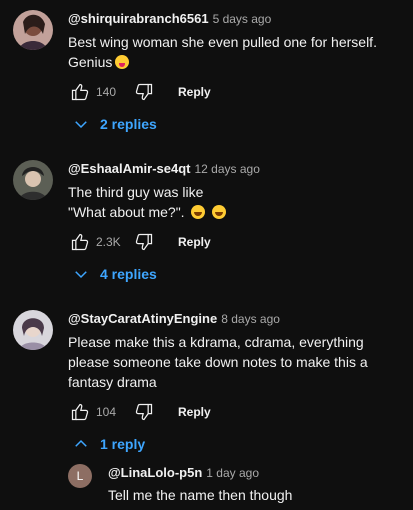 Image resolution: width=413 pixels, height=510 pixels. What do you see at coordinates (81, 443) in the screenshot?
I see `chevron-up-icon` at bounding box center [81, 443].